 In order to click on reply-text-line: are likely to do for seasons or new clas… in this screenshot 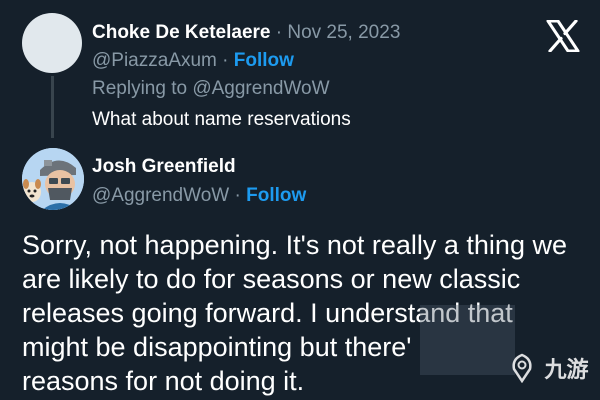, I will do `click(271, 279)`.